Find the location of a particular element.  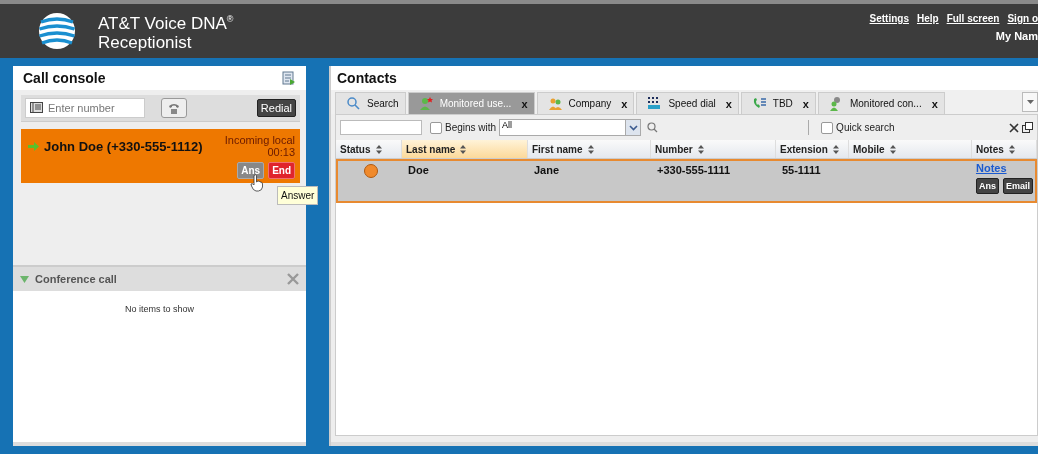

tab: Monitored con... x is located at coordinates (881, 103).